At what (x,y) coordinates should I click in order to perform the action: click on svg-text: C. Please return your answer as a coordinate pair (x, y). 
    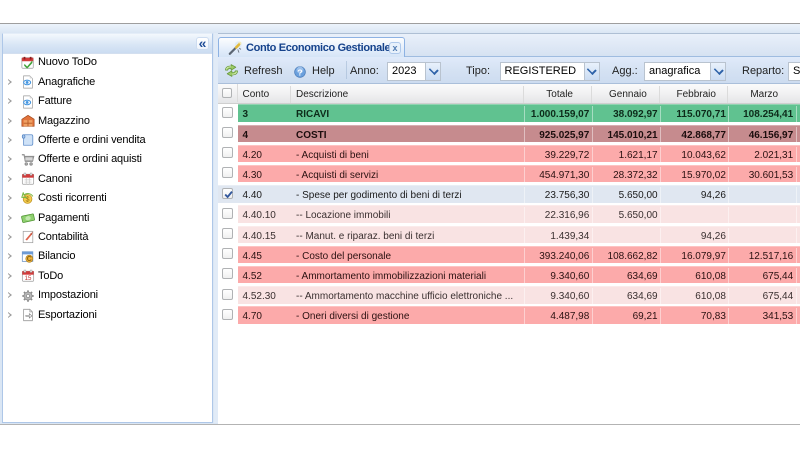
    Looking at the image, I should click on (29, 259).